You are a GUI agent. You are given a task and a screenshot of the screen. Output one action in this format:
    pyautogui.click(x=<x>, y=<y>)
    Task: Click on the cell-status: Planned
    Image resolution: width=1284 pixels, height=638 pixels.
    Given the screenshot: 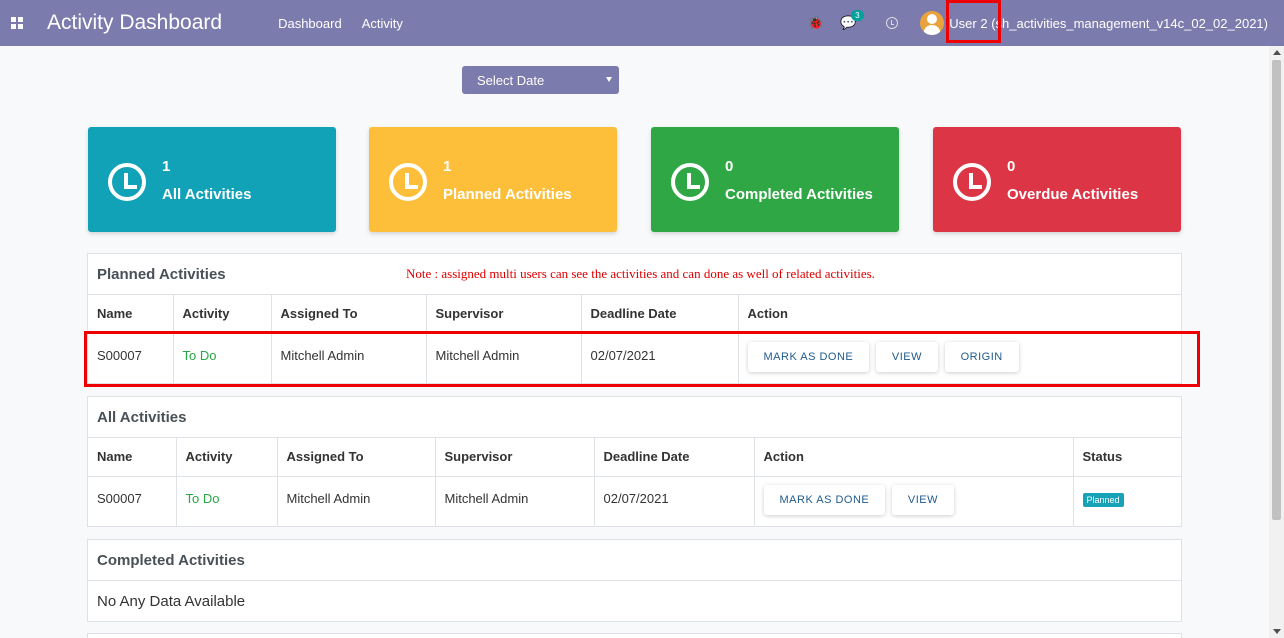 What is the action you would take?
    pyautogui.click(x=1127, y=501)
    